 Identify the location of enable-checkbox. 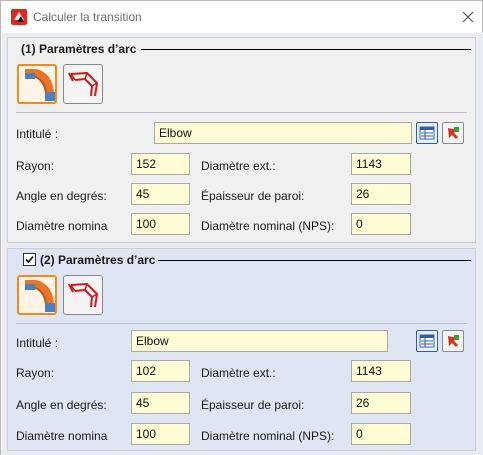
(29, 259).